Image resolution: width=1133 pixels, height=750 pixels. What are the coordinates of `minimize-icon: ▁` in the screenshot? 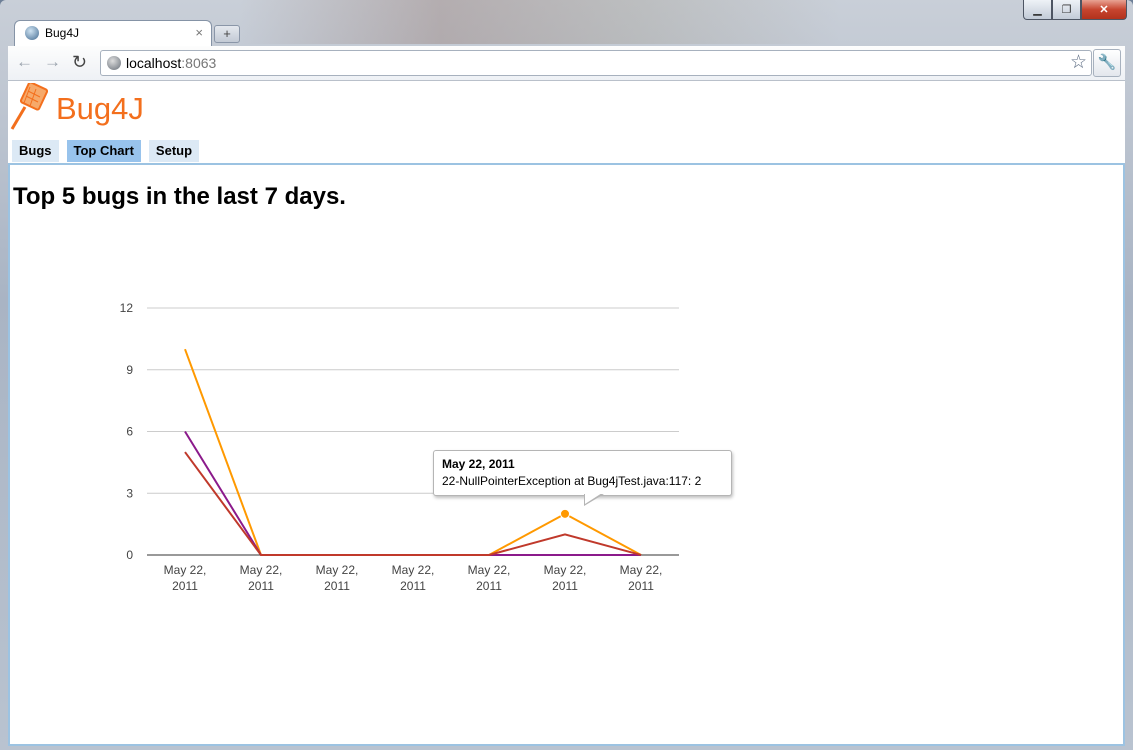 It's located at (1037, 10).